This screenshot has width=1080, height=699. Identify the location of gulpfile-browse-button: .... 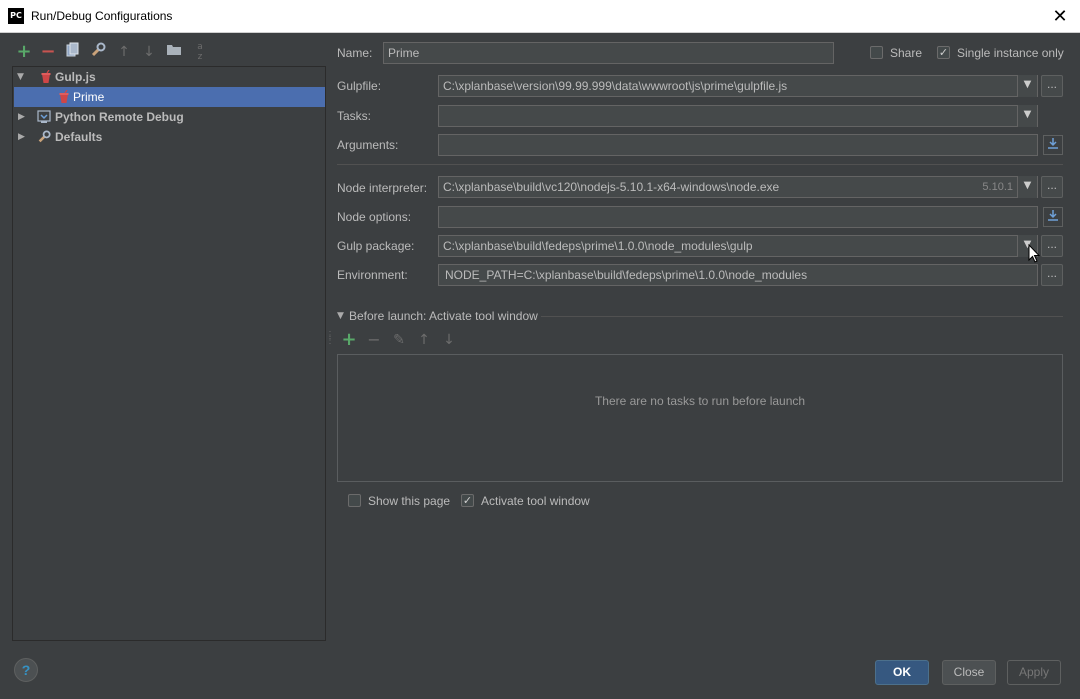
(1052, 86).